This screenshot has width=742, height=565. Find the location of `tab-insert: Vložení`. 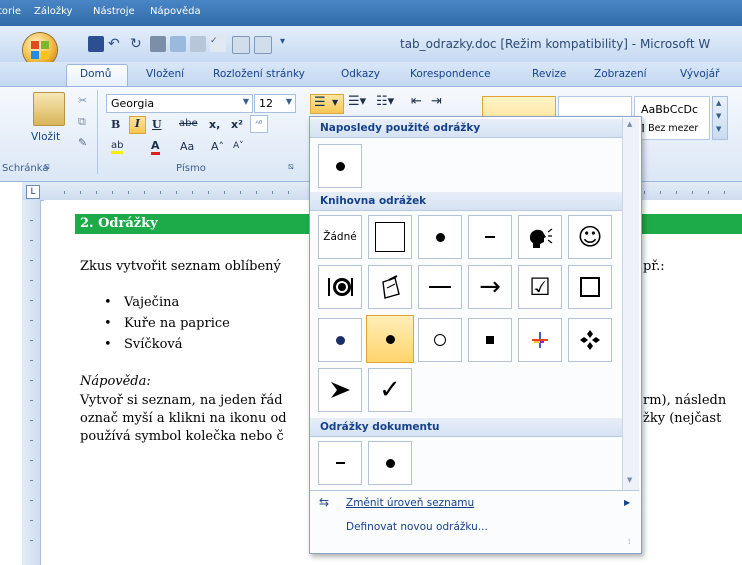

tab-insert: Vložení is located at coordinates (165, 74).